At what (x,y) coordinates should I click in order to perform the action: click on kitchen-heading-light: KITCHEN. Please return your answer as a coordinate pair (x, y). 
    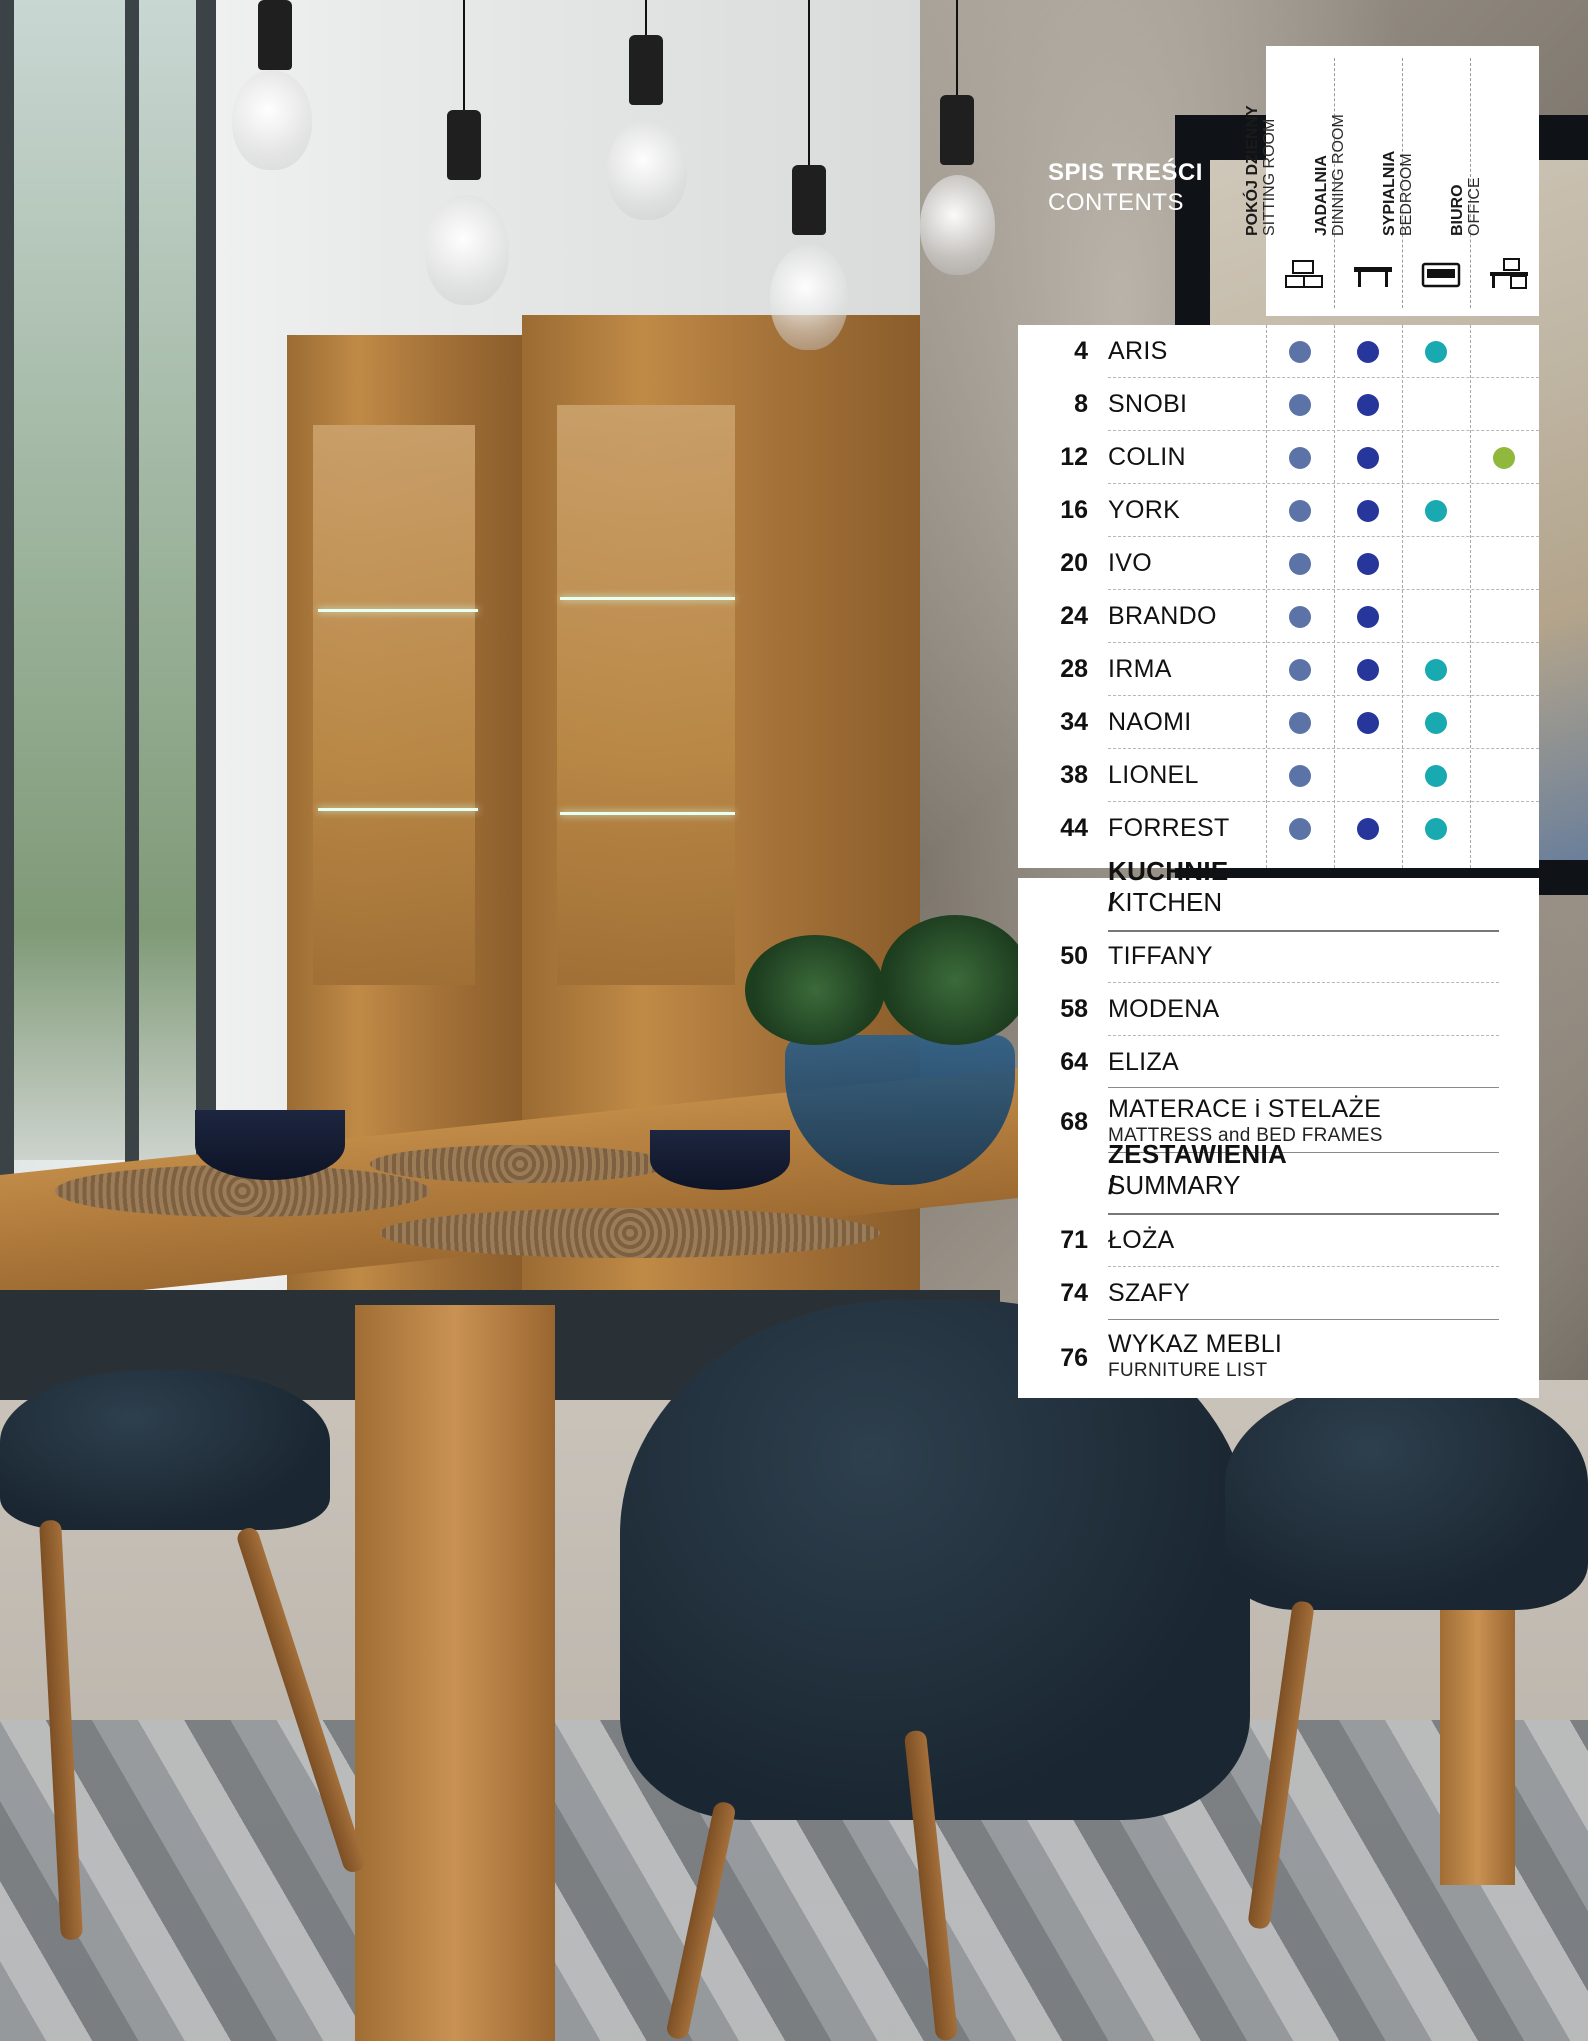
    Looking at the image, I should click on (1165, 902).